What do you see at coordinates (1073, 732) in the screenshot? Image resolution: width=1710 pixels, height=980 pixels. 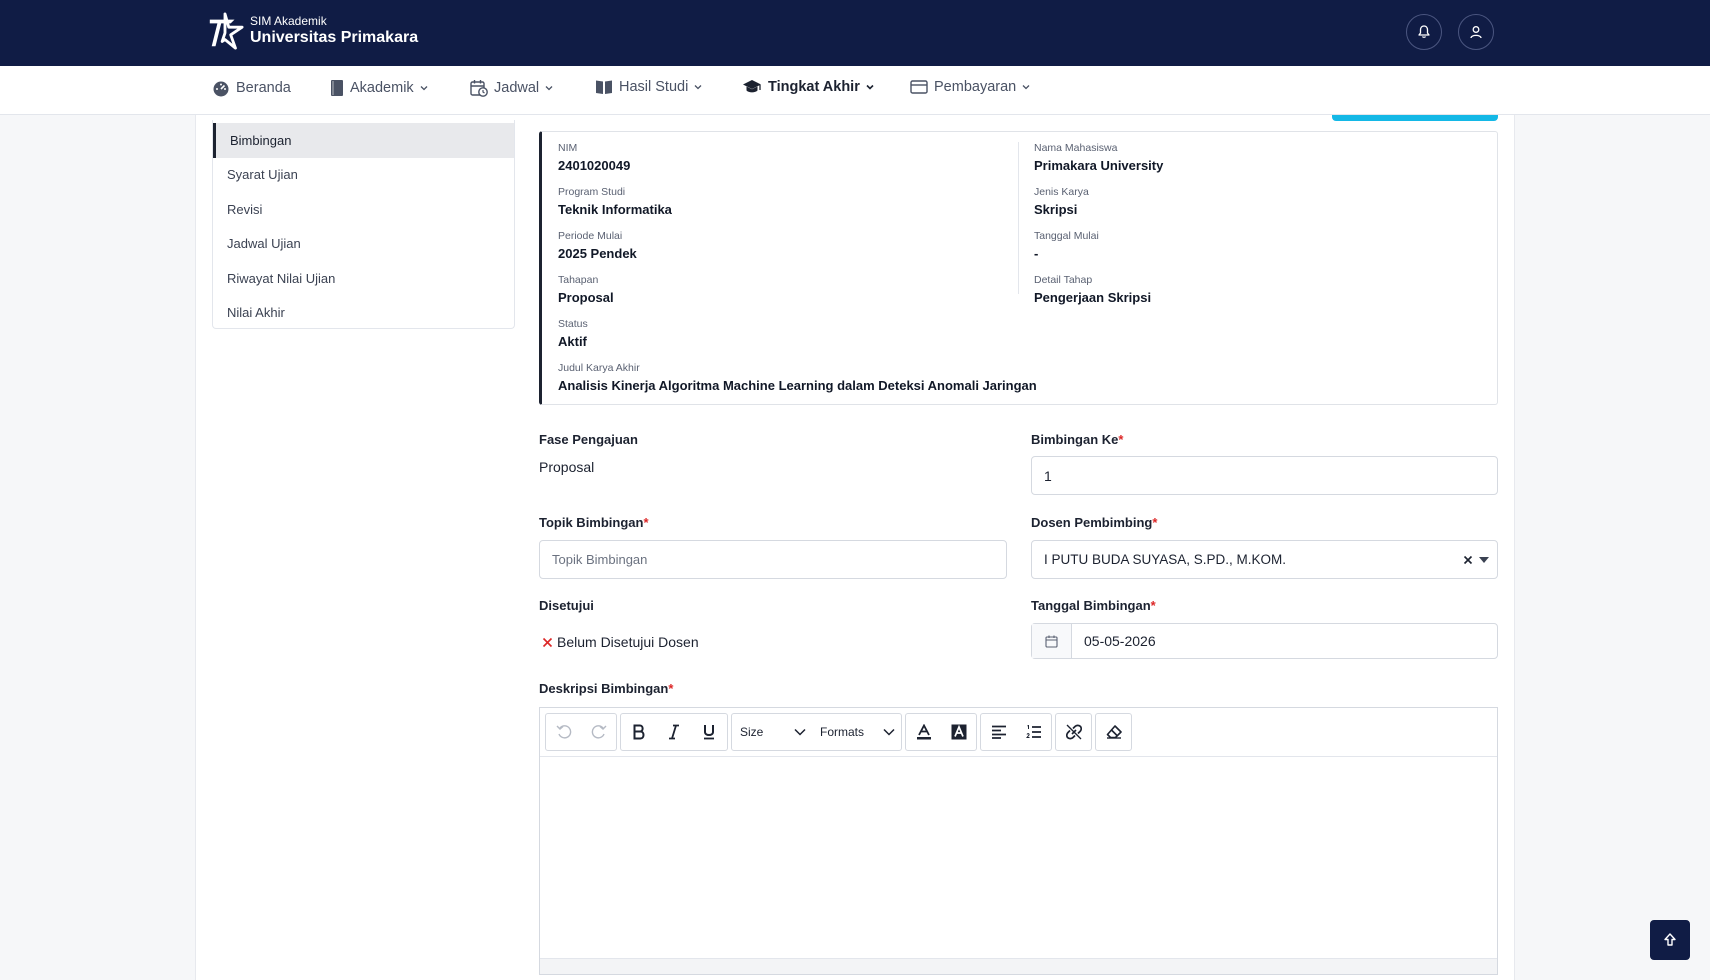 I see `link-button` at bounding box center [1073, 732].